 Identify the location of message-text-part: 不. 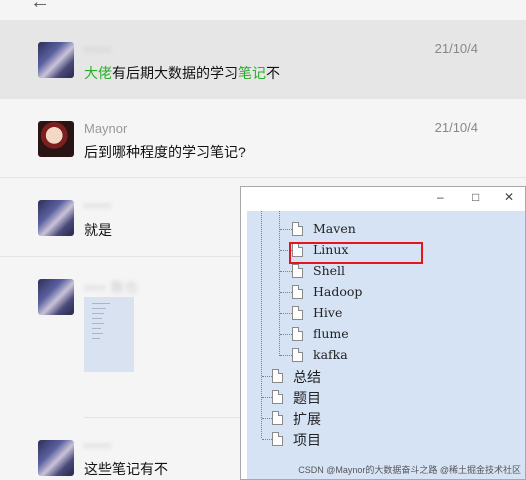
(273, 73).